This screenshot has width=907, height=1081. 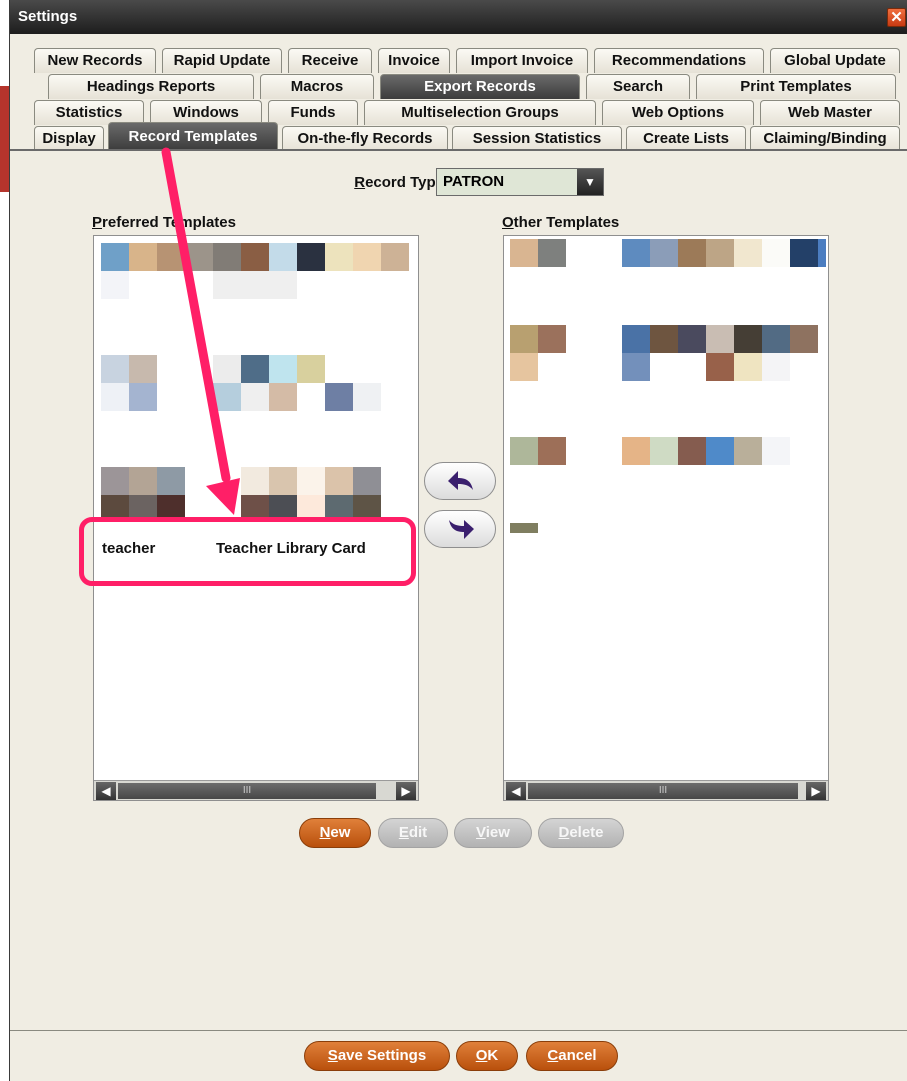 What do you see at coordinates (480, 112) in the screenshot?
I see `tab-multiselection-groups: Multiselection Groups` at bounding box center [480, 112].